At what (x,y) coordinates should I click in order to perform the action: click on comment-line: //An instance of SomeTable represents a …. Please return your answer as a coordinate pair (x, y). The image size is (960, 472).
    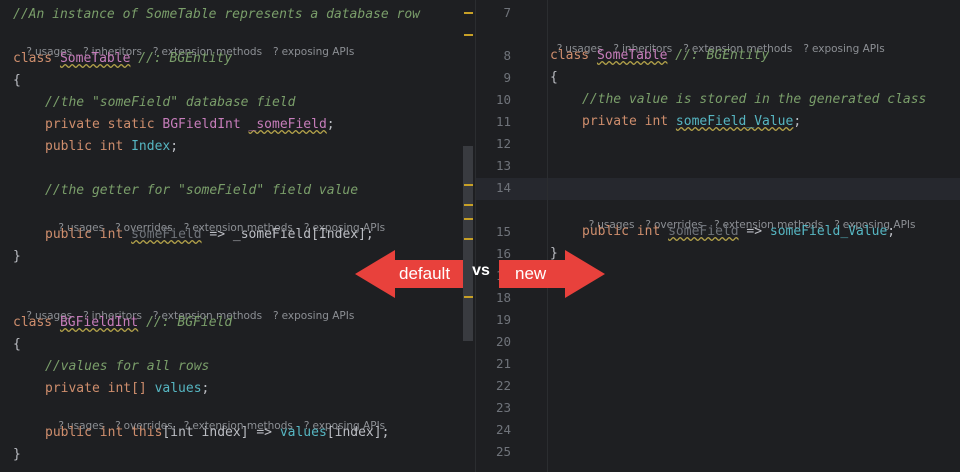
    Looking at the image, I should click on (216, 14).